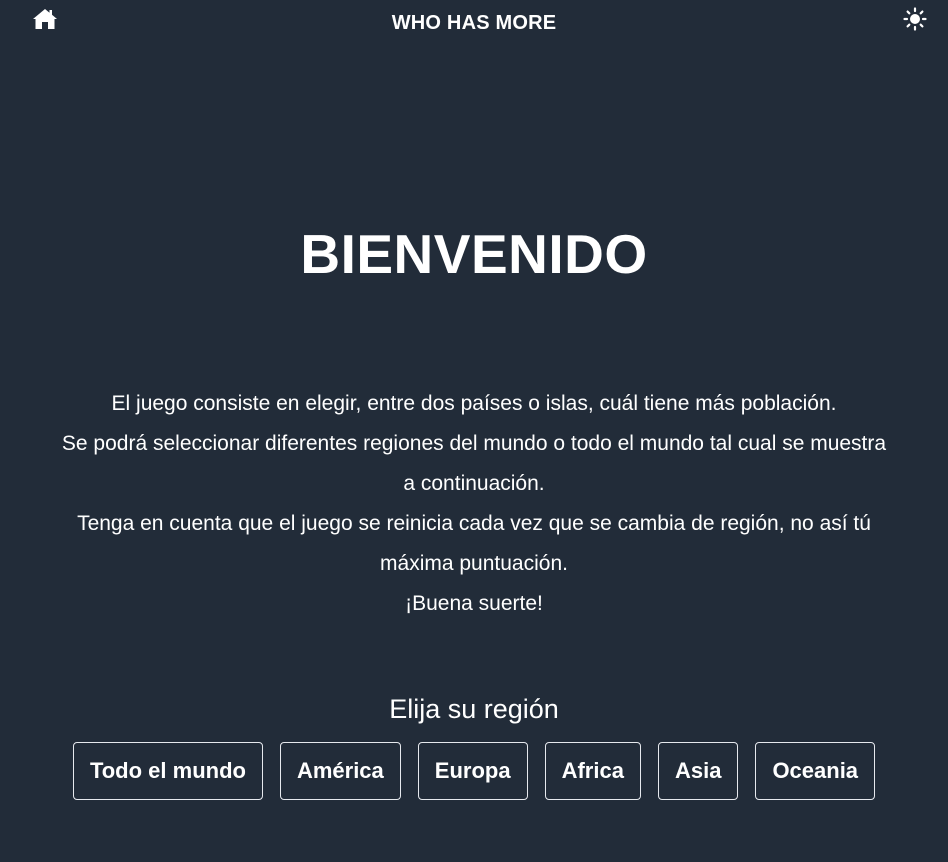 This screenshot has width=948, height=862. What do you see at coordinates (340, 771) in the screenshot?
I see `region-button-america: América` at bounding box center [340, 771].